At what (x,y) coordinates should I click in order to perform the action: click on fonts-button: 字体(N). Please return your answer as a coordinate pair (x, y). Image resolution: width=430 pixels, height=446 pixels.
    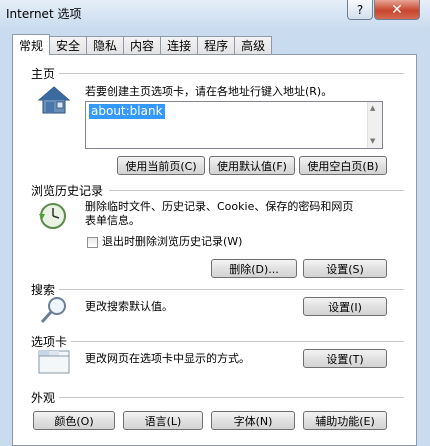
    Looking at the image, I should click on (253, 420).